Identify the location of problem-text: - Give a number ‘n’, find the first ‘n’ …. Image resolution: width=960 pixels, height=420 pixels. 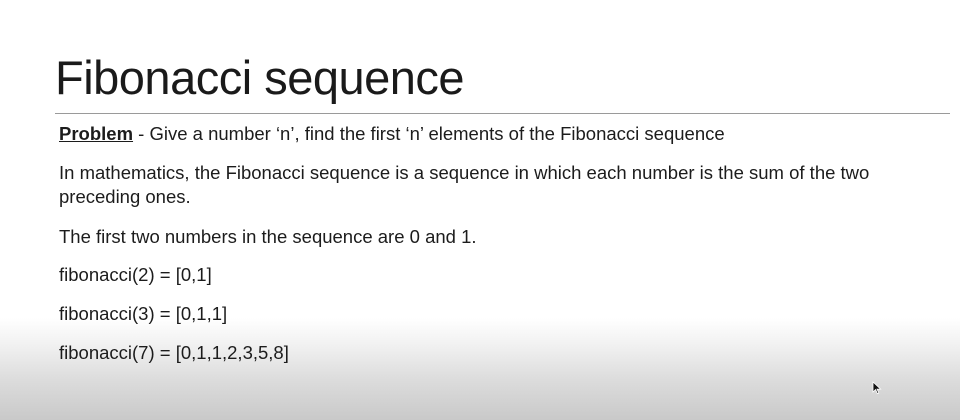
(429, 133).